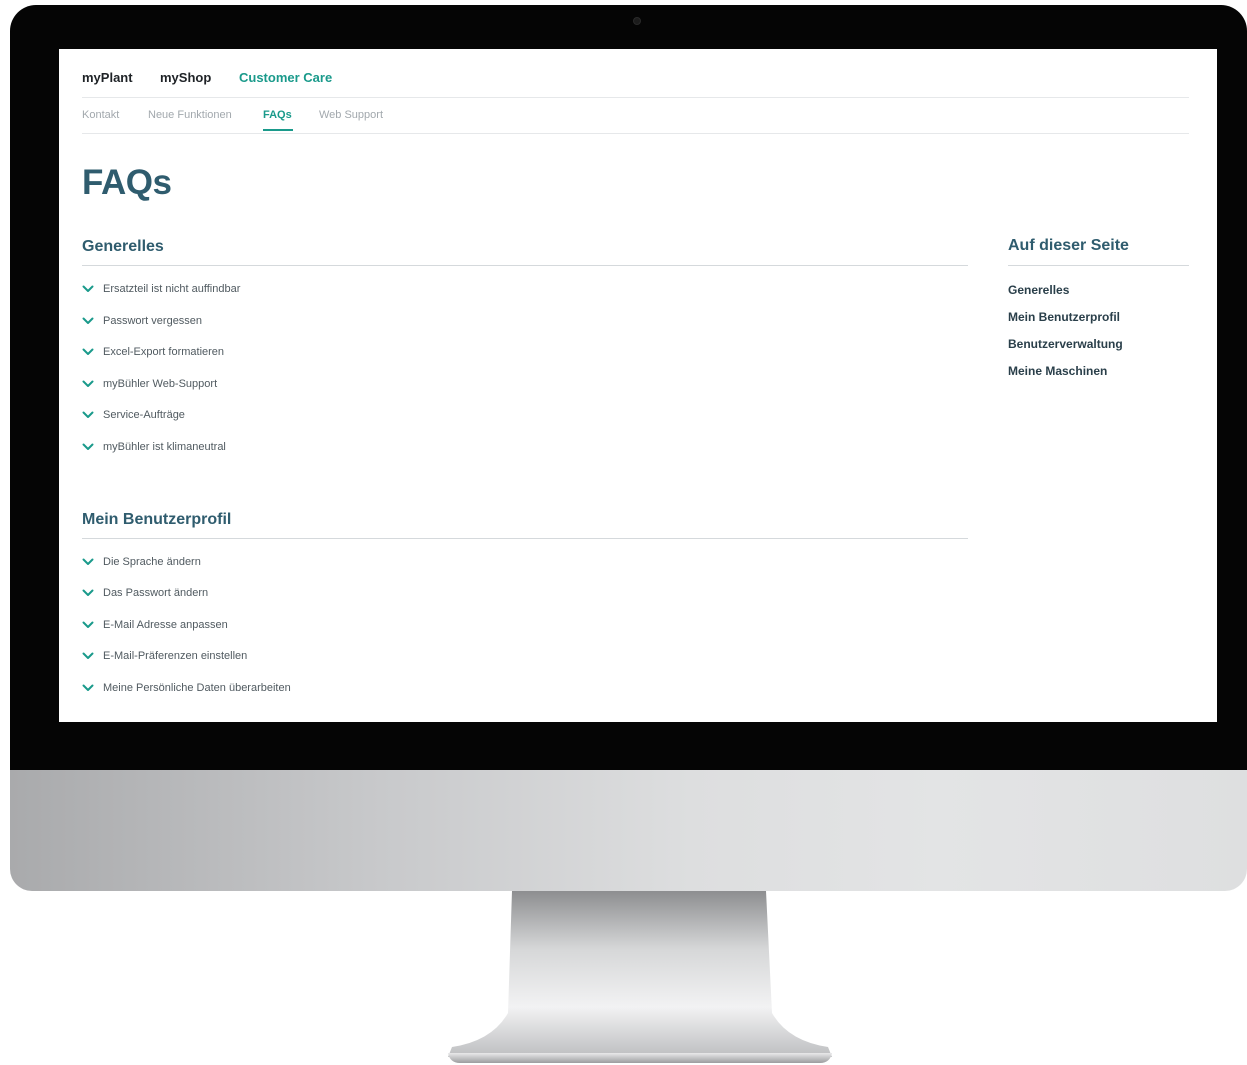  I want to click on faq-item: Excel-Export formatieren, so click(153, 352).